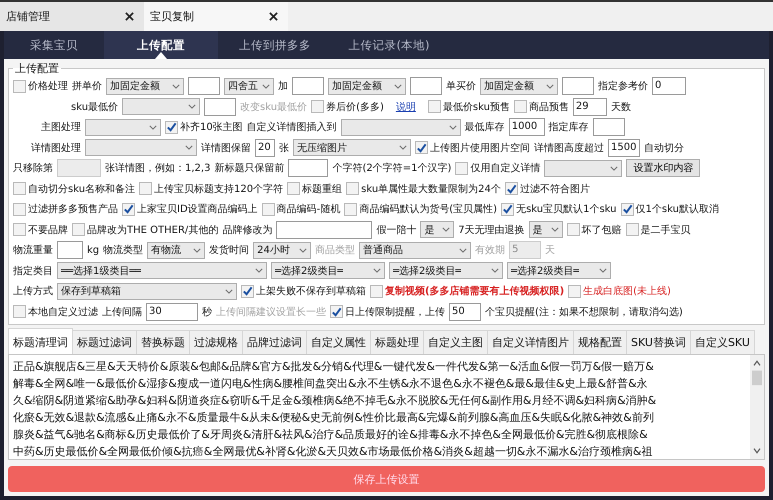 This screenshot has height=500, width=773. What do you see at coordinates (530, 342) in the screenshot?
I see `word-list-tab: 自定义详情图片` at bounding box center [530, 342].